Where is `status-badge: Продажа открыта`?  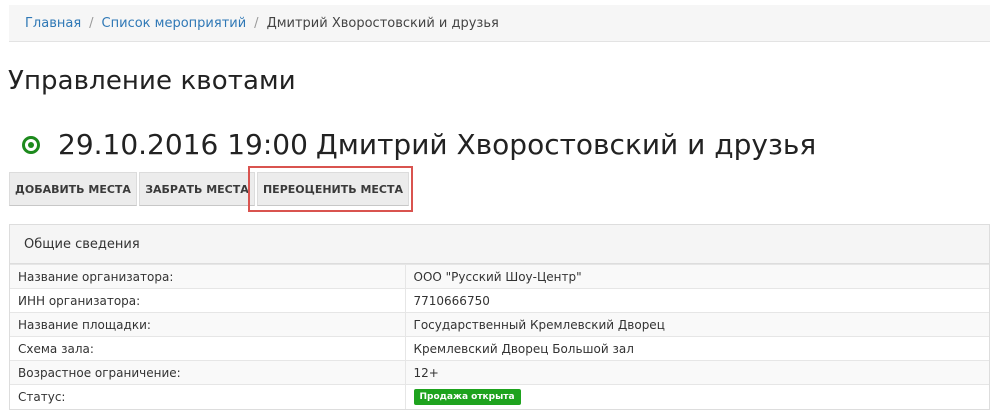
status-badge: Продажа открыта is located at coordinates (467, 397).